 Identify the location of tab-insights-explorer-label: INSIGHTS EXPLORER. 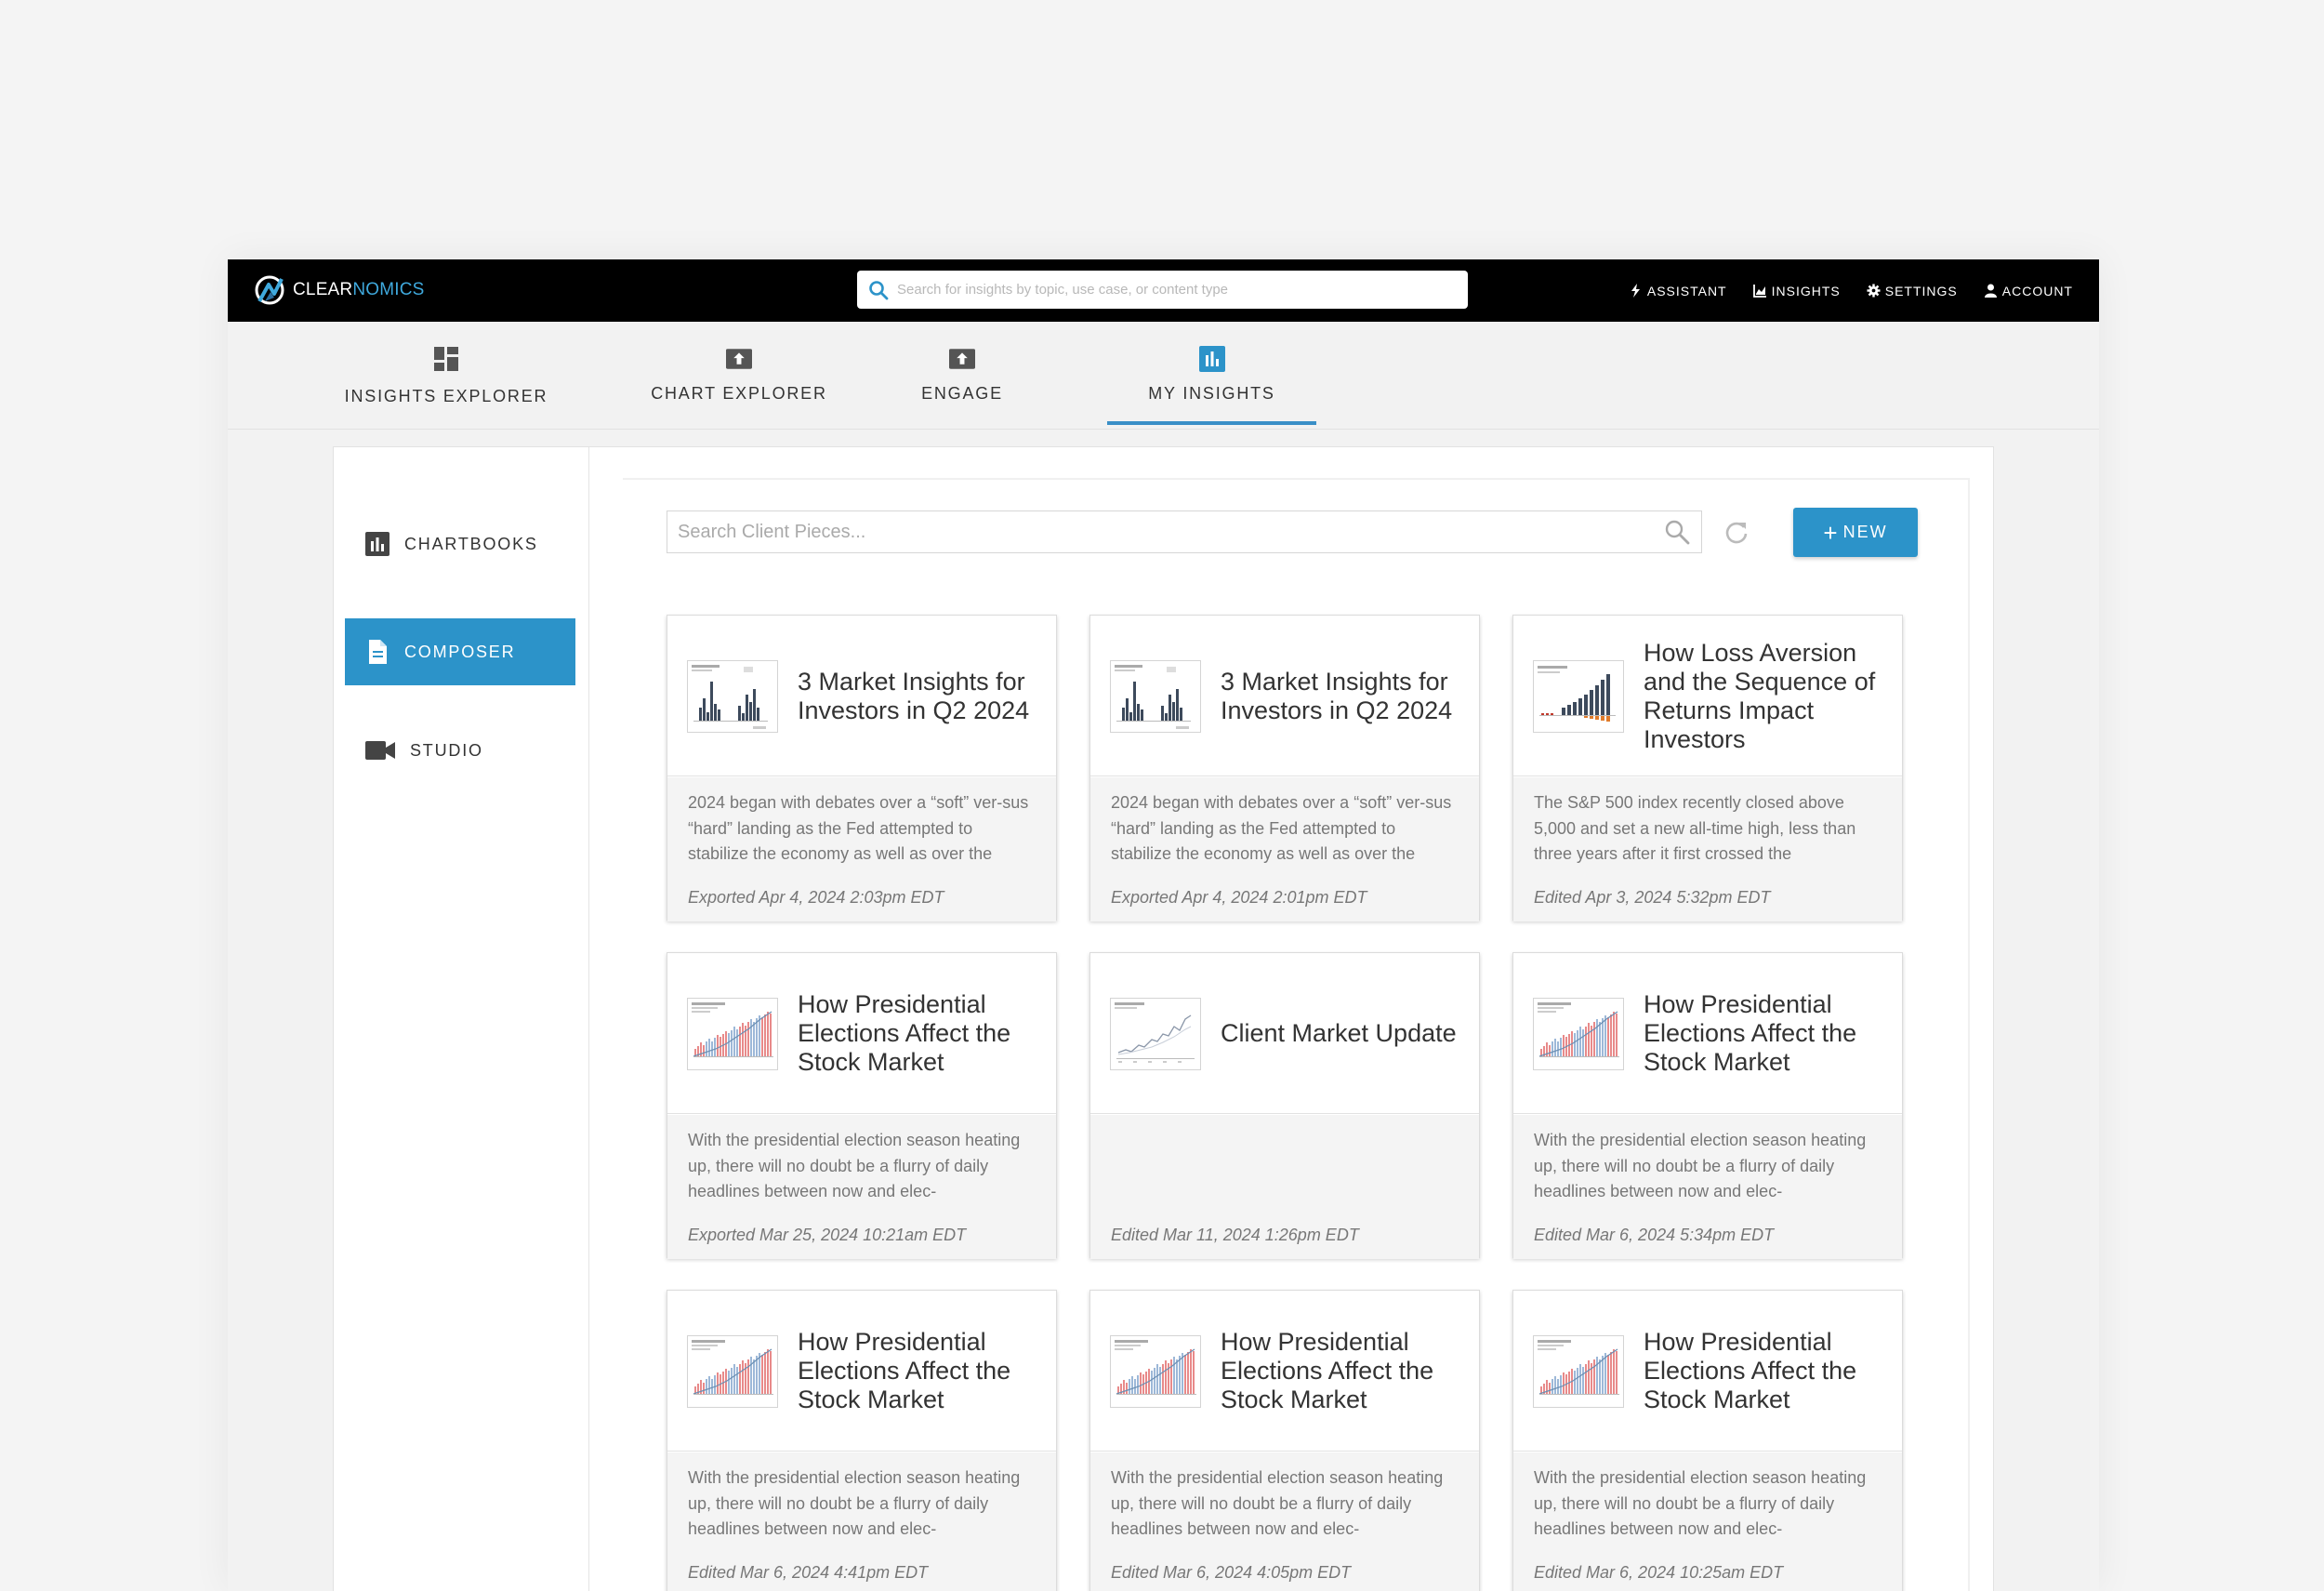
(446, 396).